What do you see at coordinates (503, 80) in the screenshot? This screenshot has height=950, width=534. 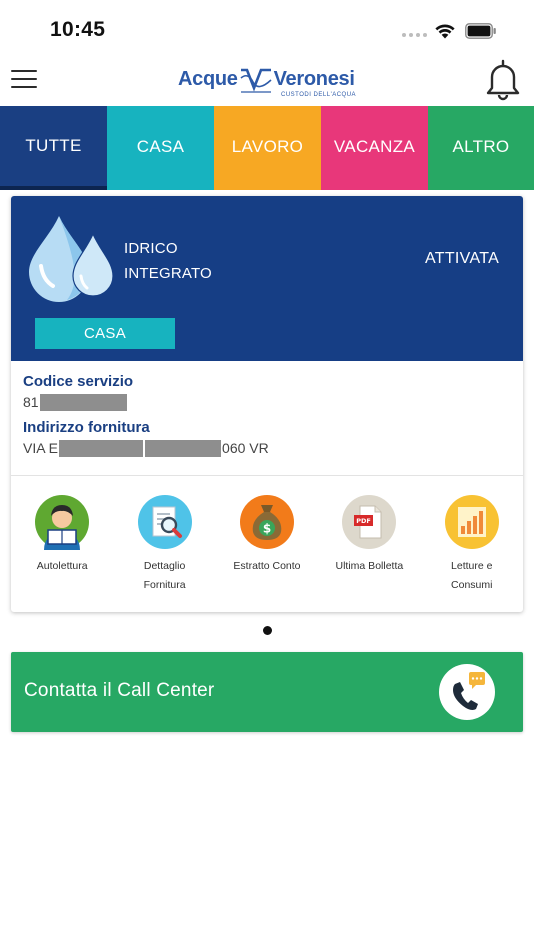 I see `notification-bell-icon` at bounding box center [503, 80].